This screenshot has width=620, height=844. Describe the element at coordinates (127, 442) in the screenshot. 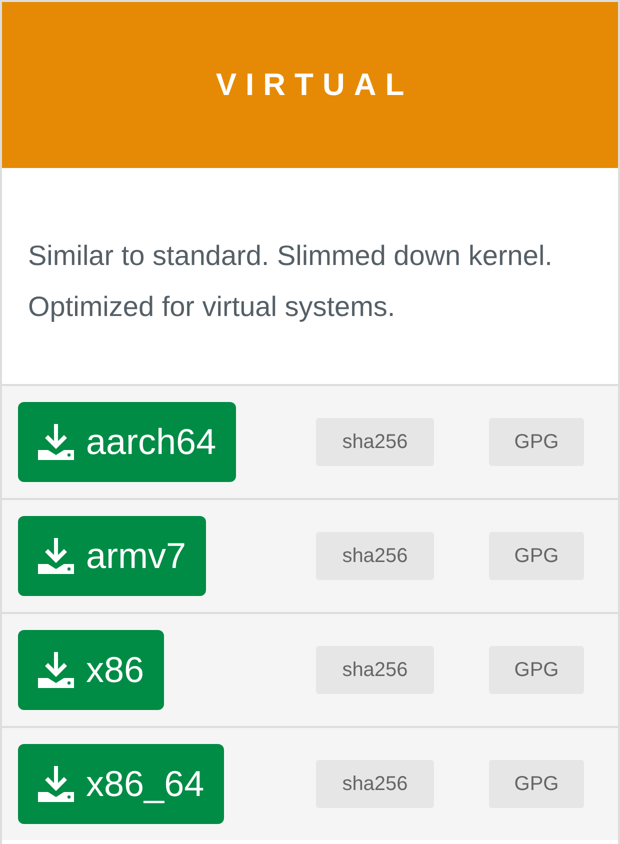

I see `download-button: aarch64` at that location.